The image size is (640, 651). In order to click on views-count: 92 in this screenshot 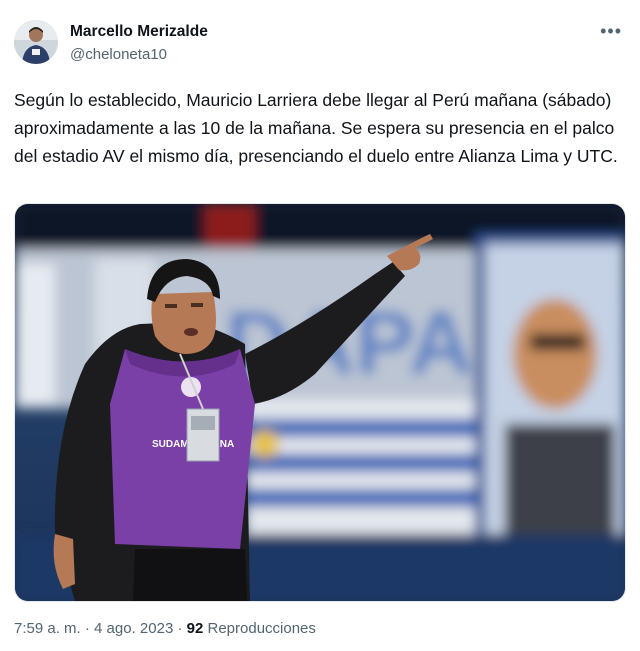, I will do `click(195, 628)`.